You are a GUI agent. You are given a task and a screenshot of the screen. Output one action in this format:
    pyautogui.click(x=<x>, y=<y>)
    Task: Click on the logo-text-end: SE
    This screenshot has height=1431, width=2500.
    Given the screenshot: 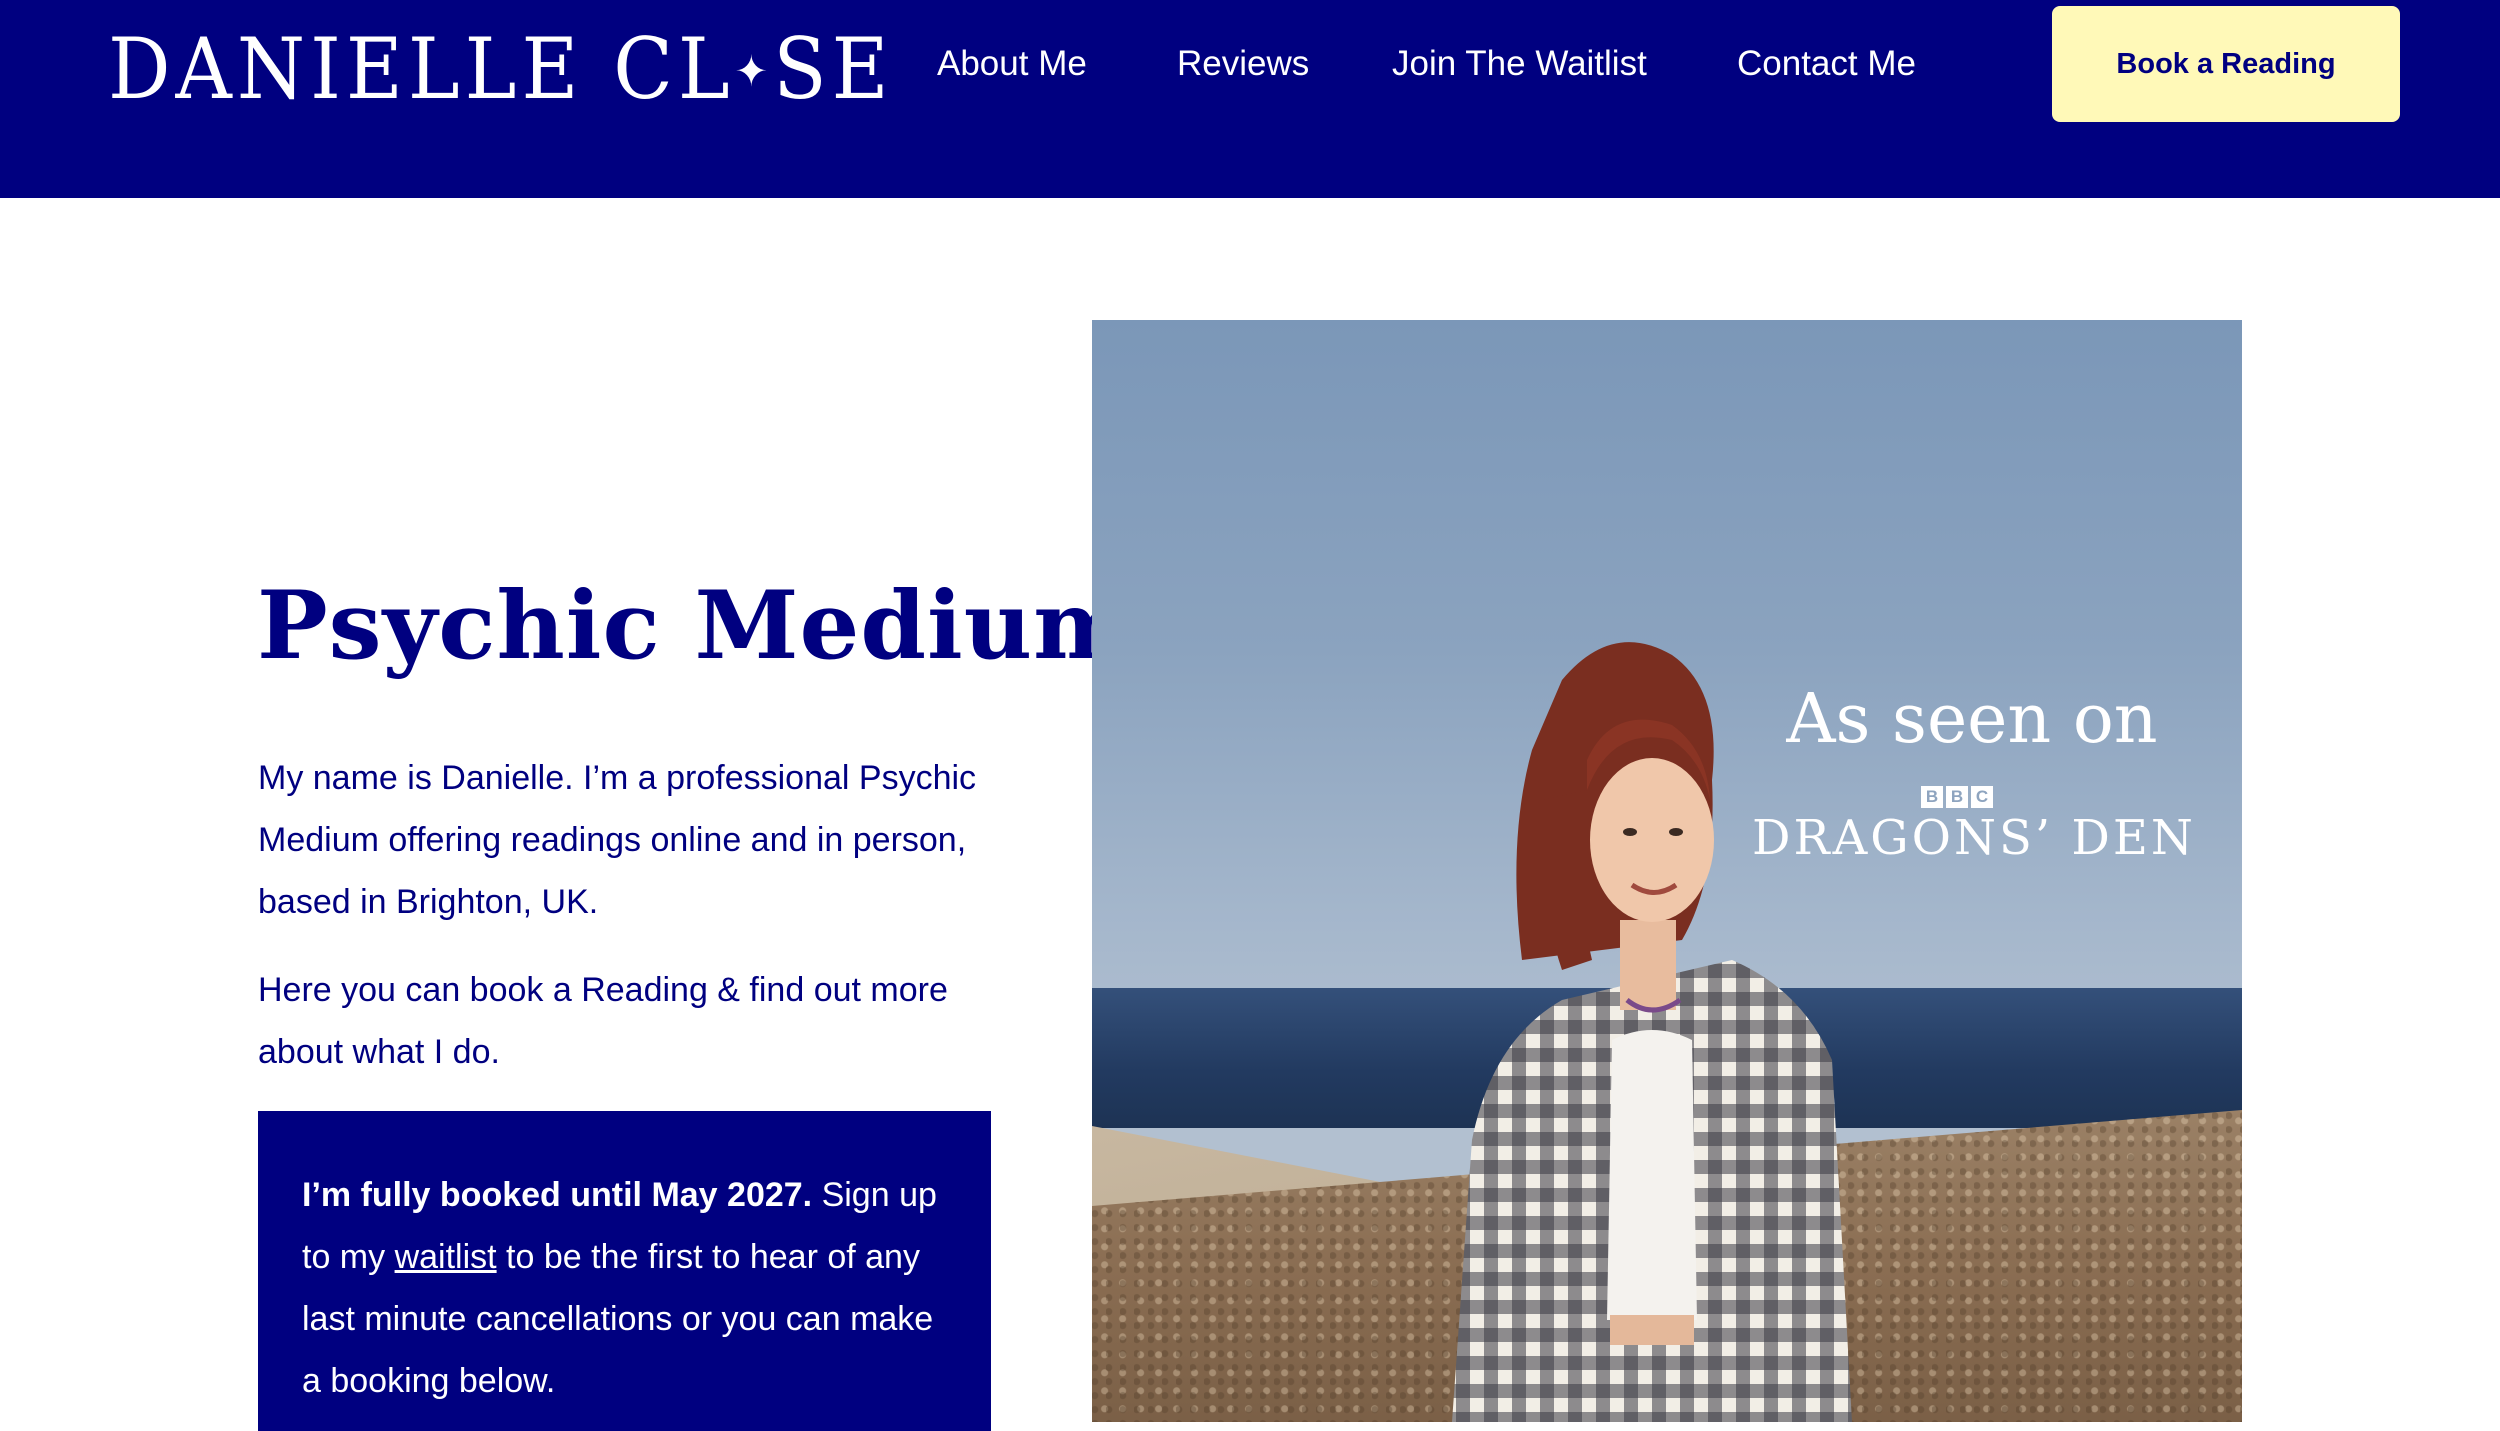 What is the action you would take?
    pyautogui.click(x=833, y=70)
    